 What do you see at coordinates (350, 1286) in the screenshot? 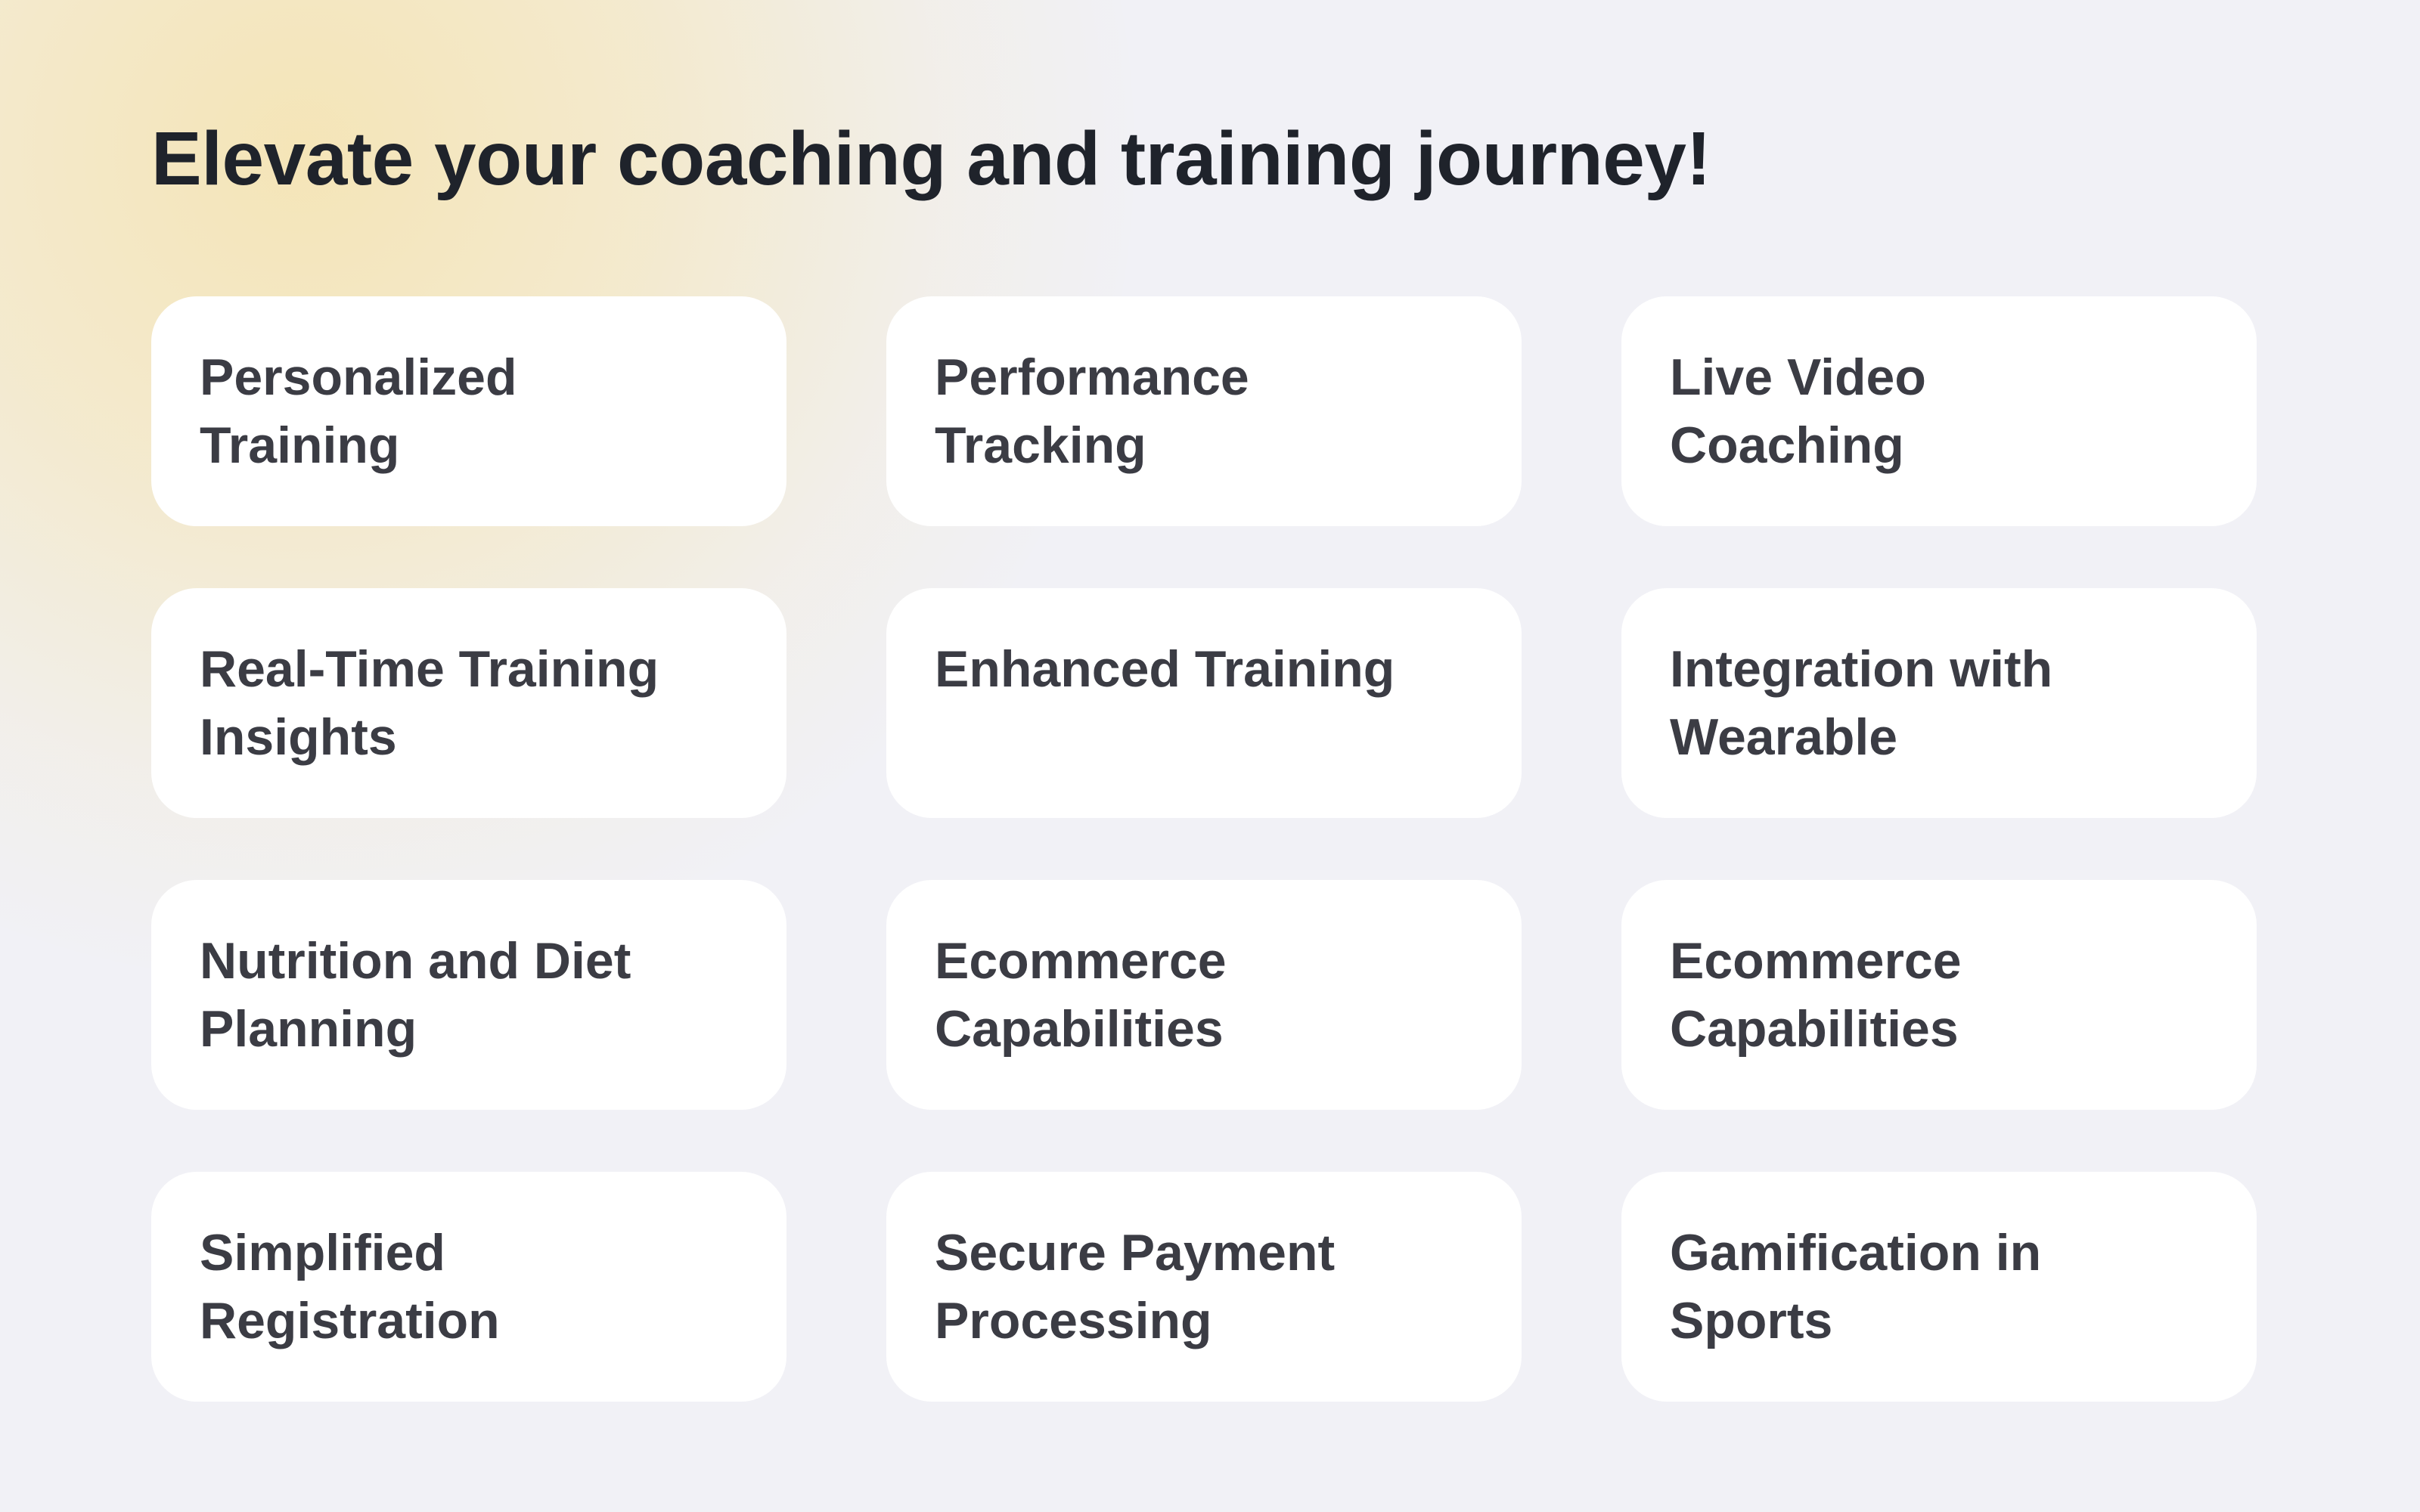
I see `feature-card-label: Simplified Registration` at bounding box center [350, 1286].